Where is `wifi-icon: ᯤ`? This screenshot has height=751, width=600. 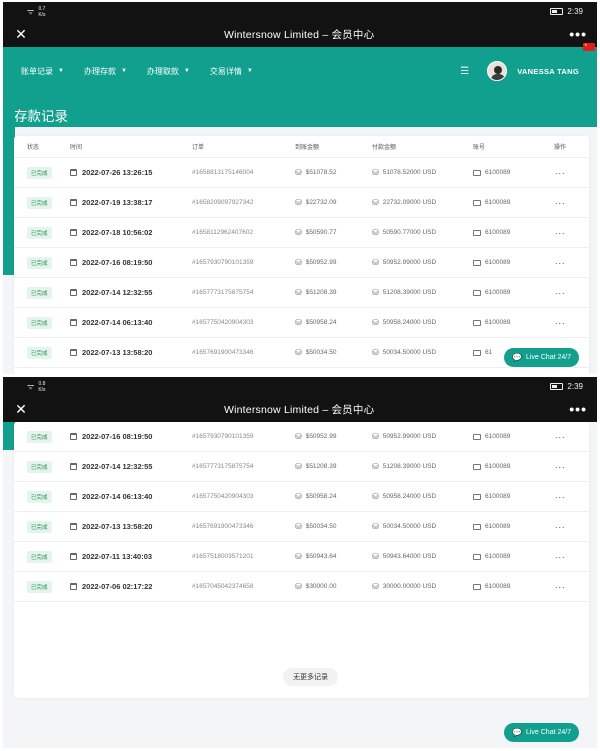 wifi-icon: ᯤ is located at coordinates (31, 386).